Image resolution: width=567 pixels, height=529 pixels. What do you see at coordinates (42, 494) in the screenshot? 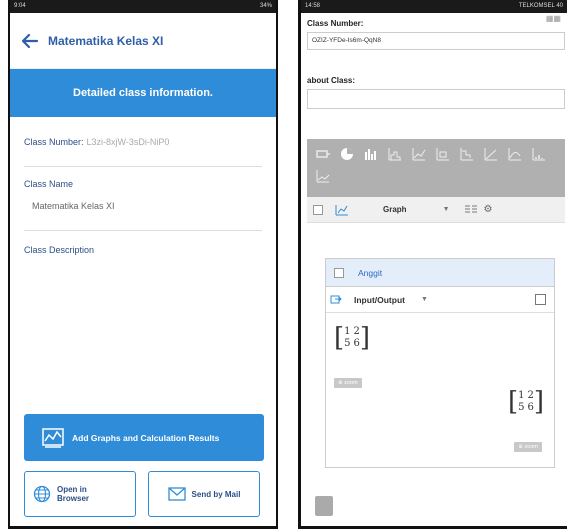
I see `globe-icon` at bounding box center [42, 494].